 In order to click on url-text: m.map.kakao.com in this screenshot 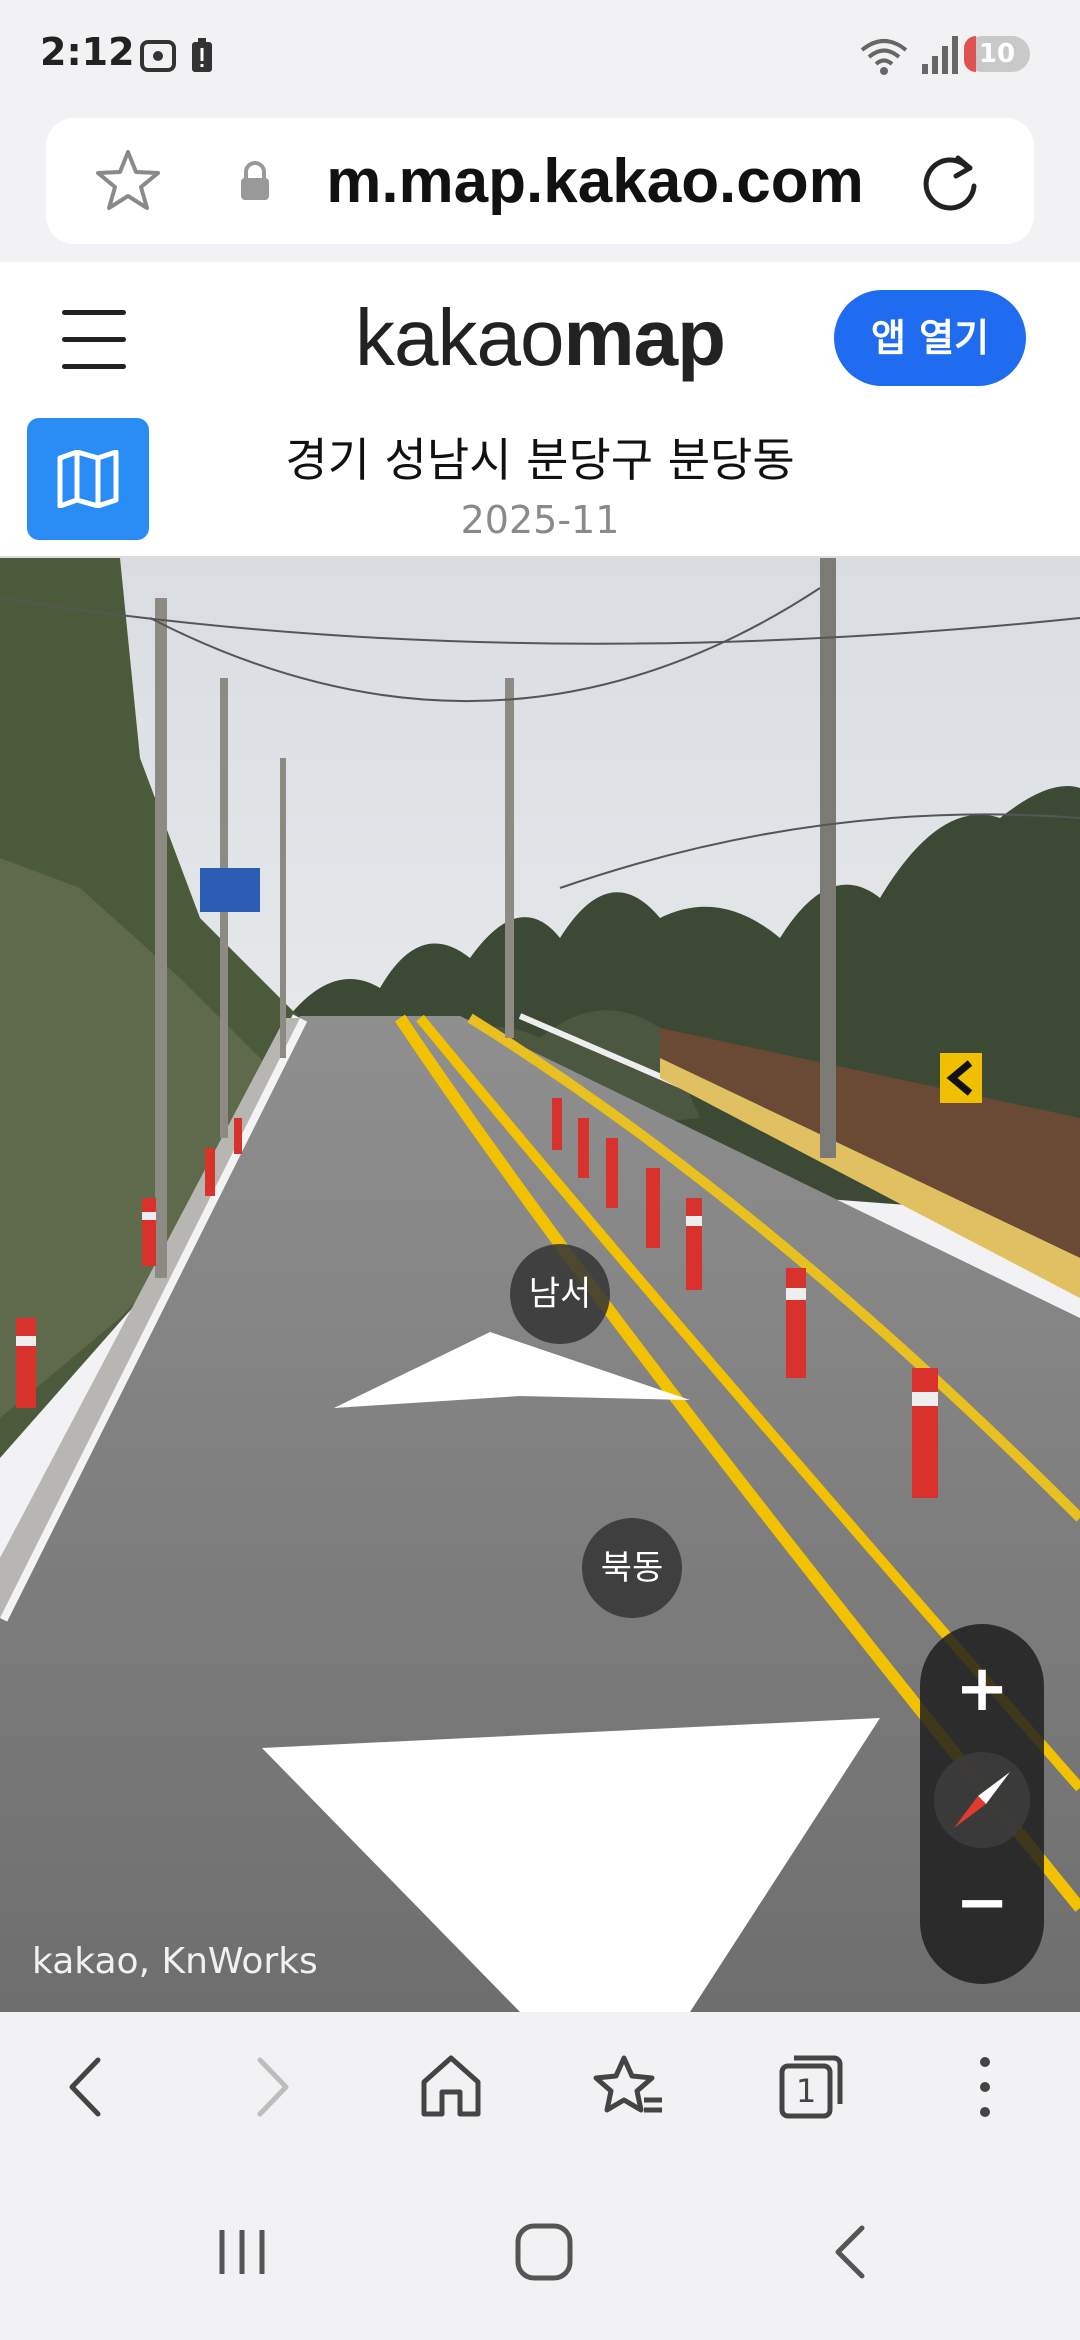, I will do `click(595, 181)`.